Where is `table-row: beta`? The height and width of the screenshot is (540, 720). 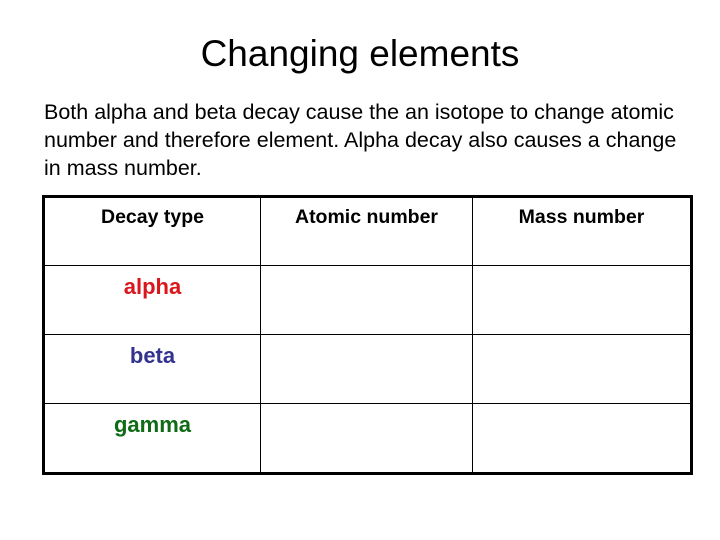
table-row: beta is located at coordinates (367, 369).